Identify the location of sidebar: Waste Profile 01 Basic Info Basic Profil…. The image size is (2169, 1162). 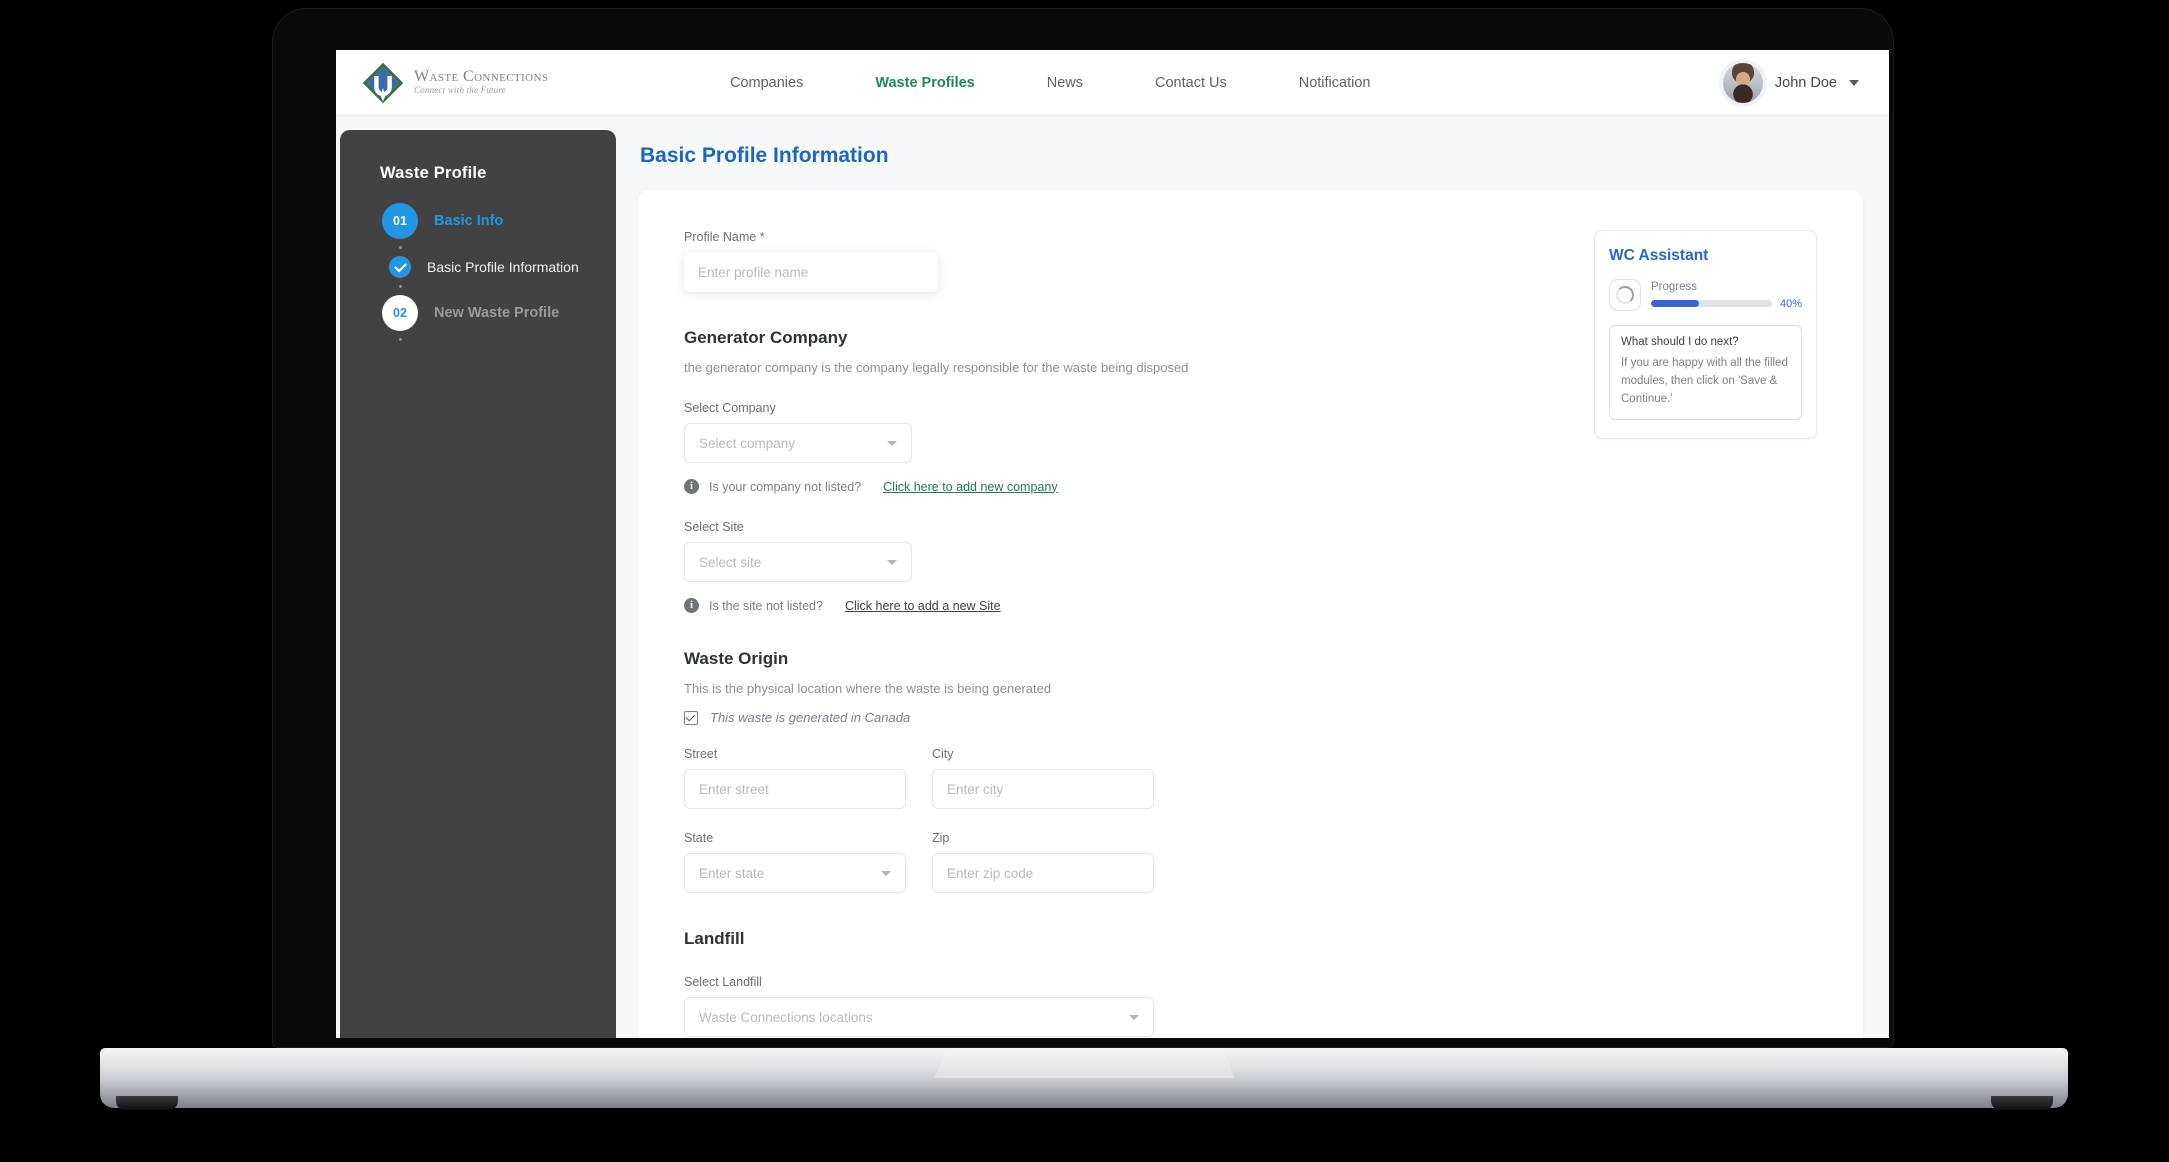
(478, 584).